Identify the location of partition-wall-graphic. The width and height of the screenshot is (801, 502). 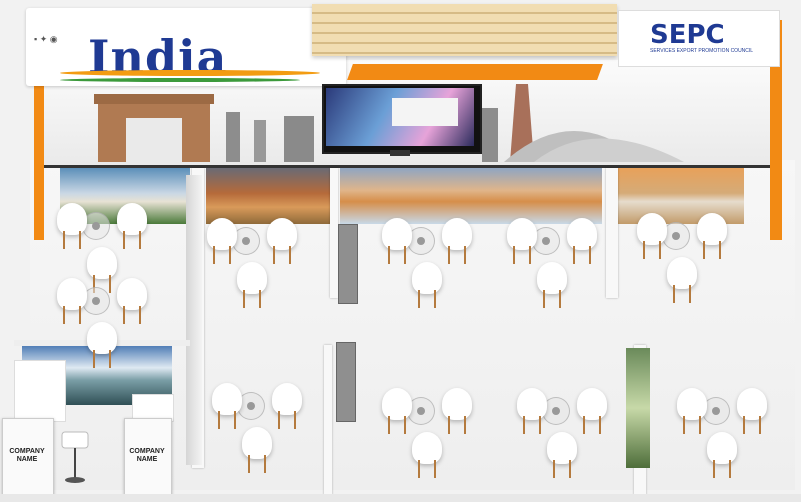
(194, 320).